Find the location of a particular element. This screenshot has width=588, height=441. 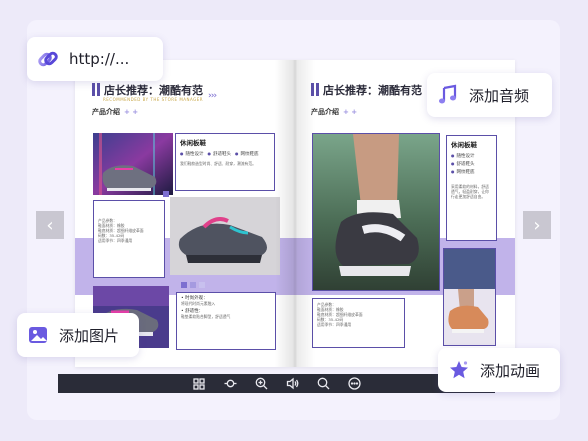

prev-page-button: ‹ is located at coordinates (50, 225).